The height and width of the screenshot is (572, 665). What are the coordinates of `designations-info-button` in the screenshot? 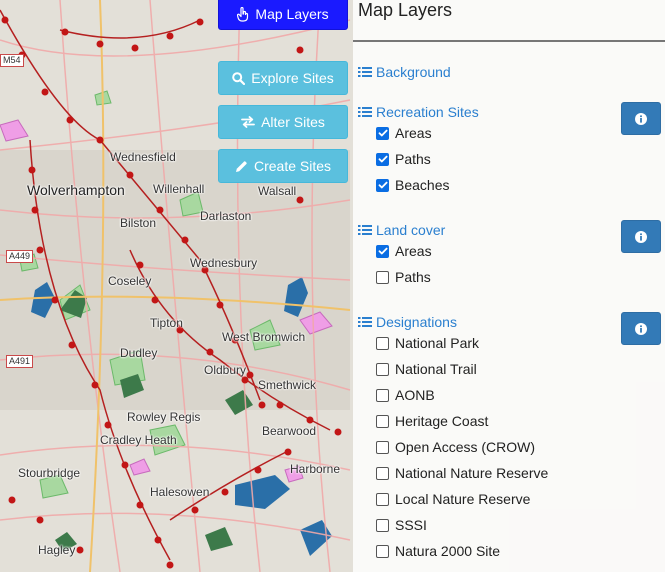 It's located at (641, 328).